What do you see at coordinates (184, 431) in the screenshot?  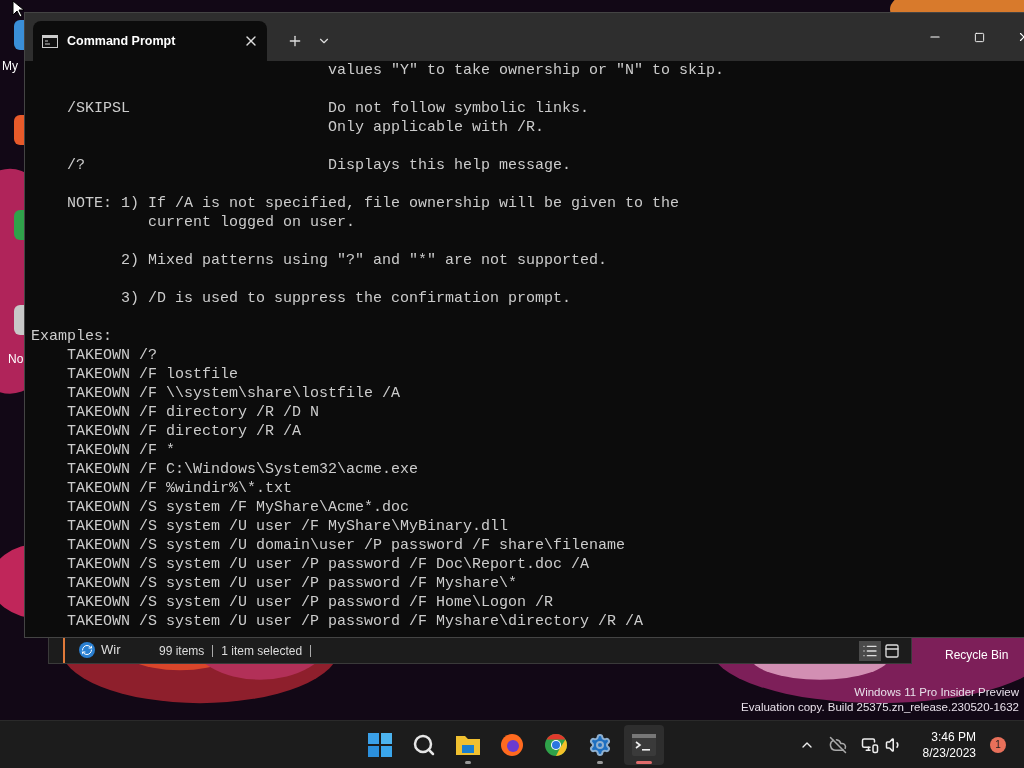 I see `console-line: TAKEOWN /F directory /R /A` at bounding box center [184, 431].